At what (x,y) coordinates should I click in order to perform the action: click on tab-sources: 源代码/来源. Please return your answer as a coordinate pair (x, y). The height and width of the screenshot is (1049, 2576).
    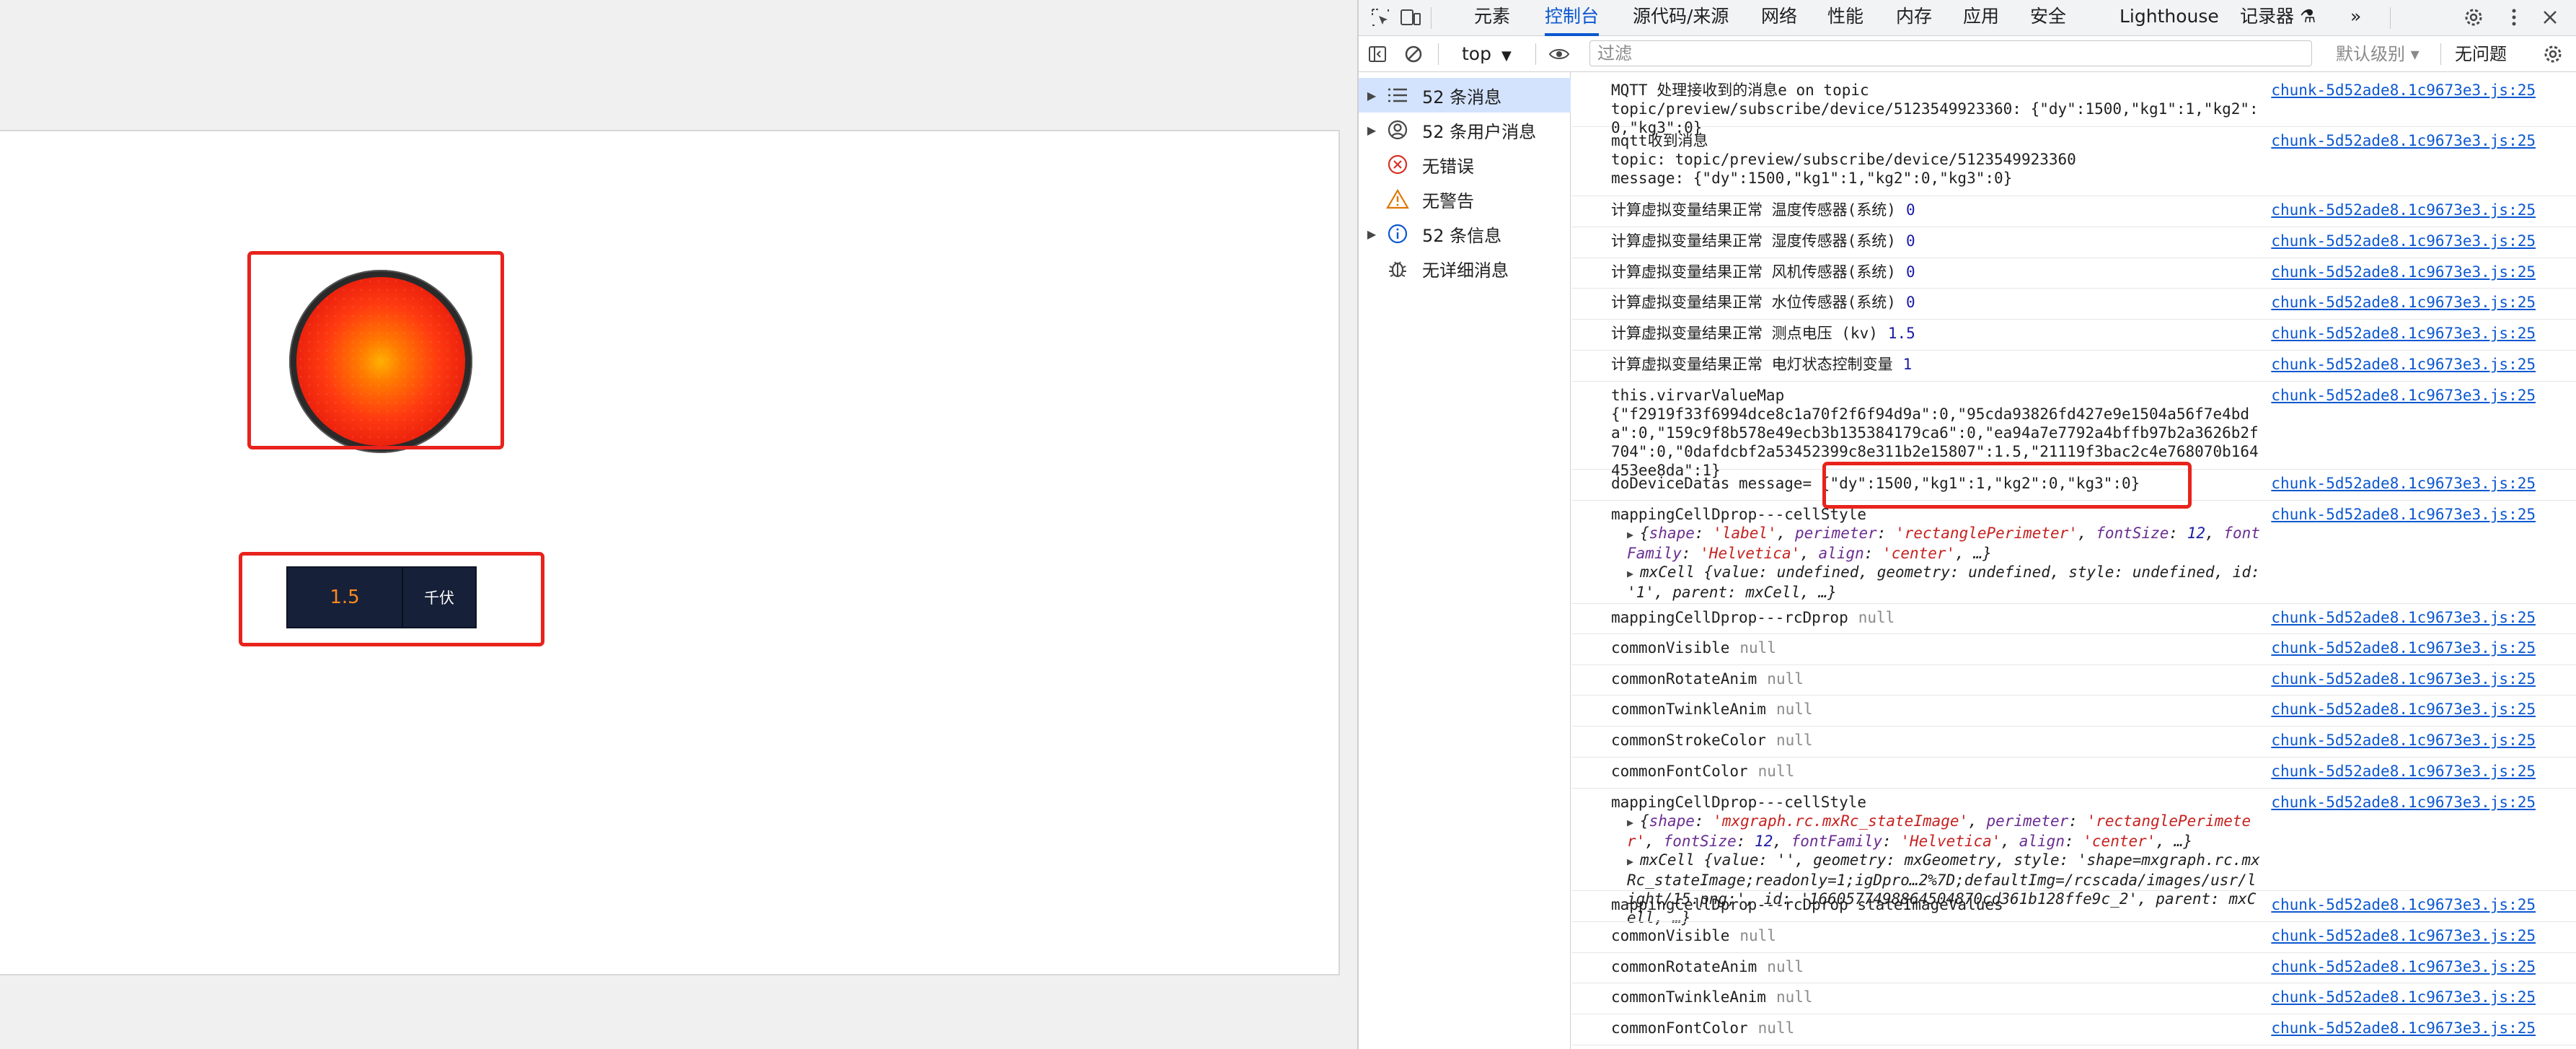
    Looking at the image, I should click on (1681, 18).